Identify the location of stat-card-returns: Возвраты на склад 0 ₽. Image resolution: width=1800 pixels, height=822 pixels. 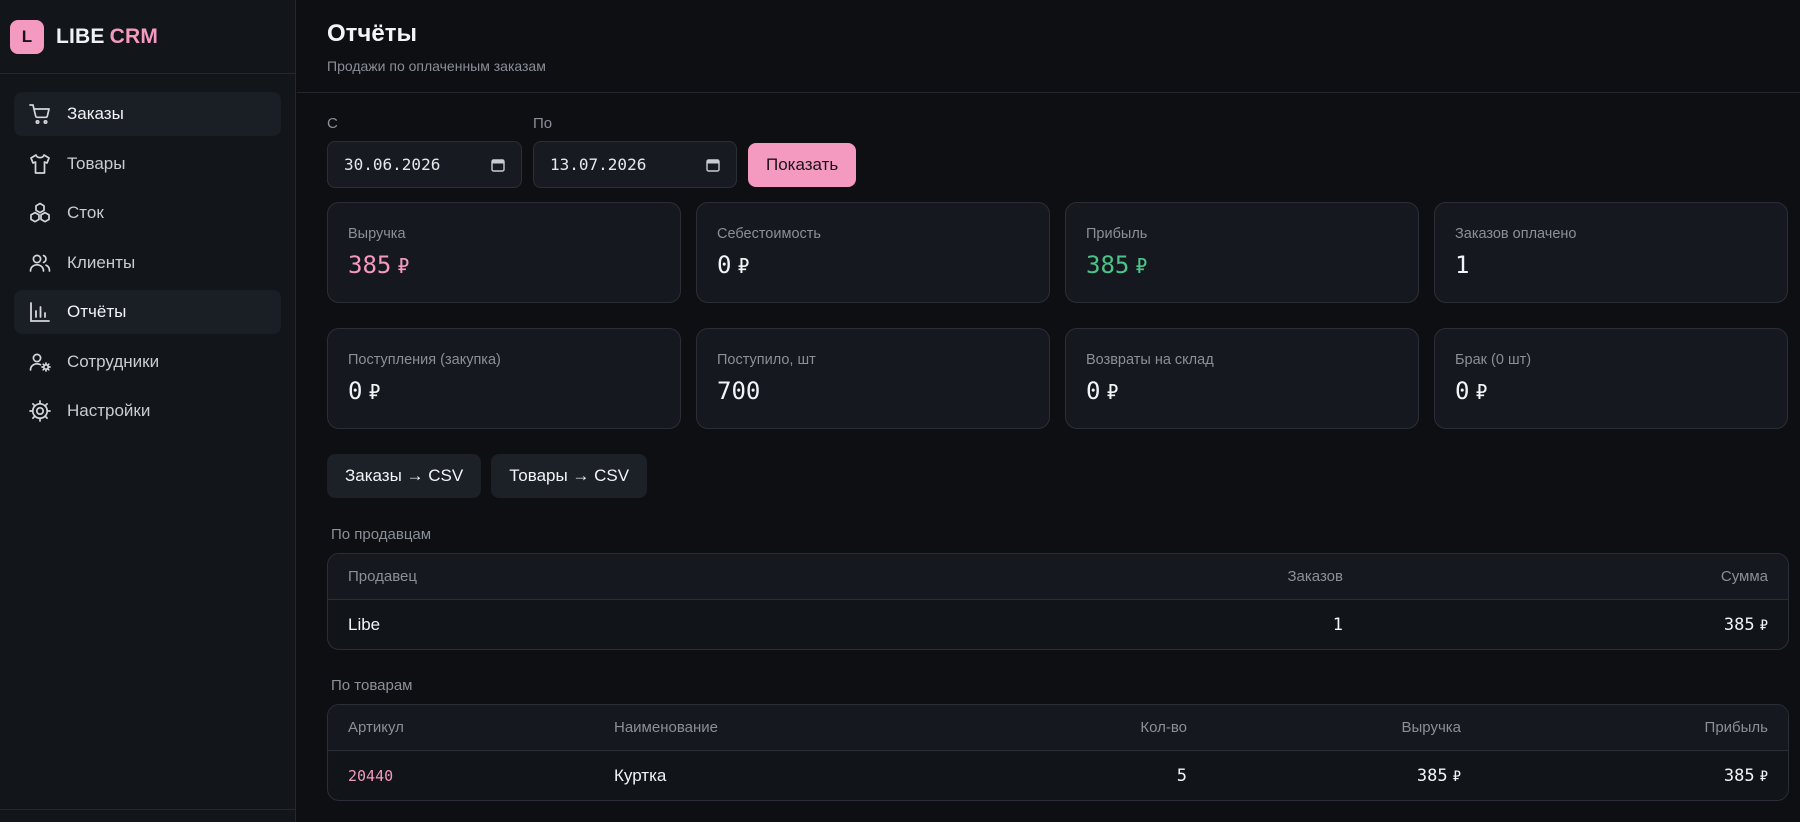
(1242, 378).